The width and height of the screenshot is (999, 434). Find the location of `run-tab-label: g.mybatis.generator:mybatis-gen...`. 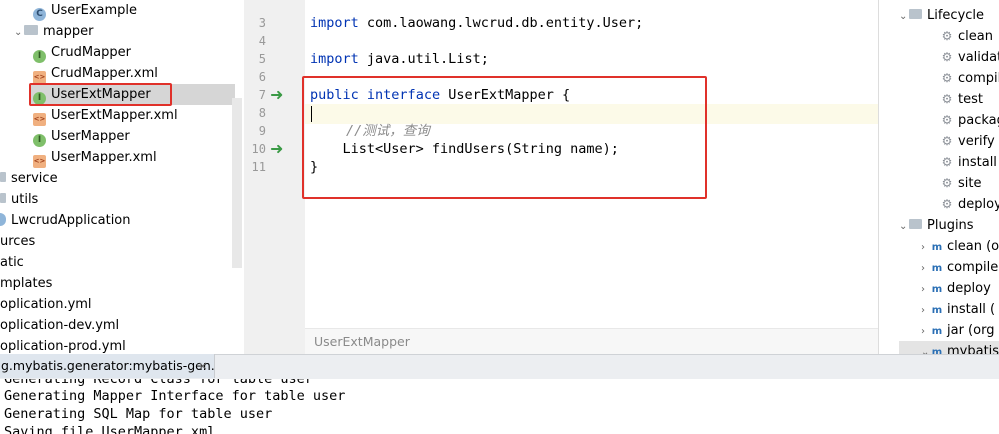

run-tab-label: g.mybatis.generator:mybatis-gen... is located at coordinates (108, 365).